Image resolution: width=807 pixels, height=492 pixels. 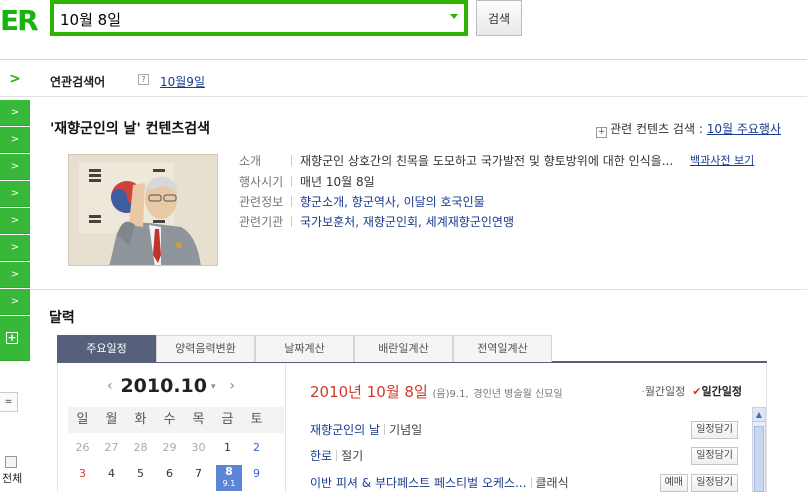 What do you see at coordinates (256, 473) in the screenshot?
I see `calendar-day: 9` at bounding box center [256, 473].